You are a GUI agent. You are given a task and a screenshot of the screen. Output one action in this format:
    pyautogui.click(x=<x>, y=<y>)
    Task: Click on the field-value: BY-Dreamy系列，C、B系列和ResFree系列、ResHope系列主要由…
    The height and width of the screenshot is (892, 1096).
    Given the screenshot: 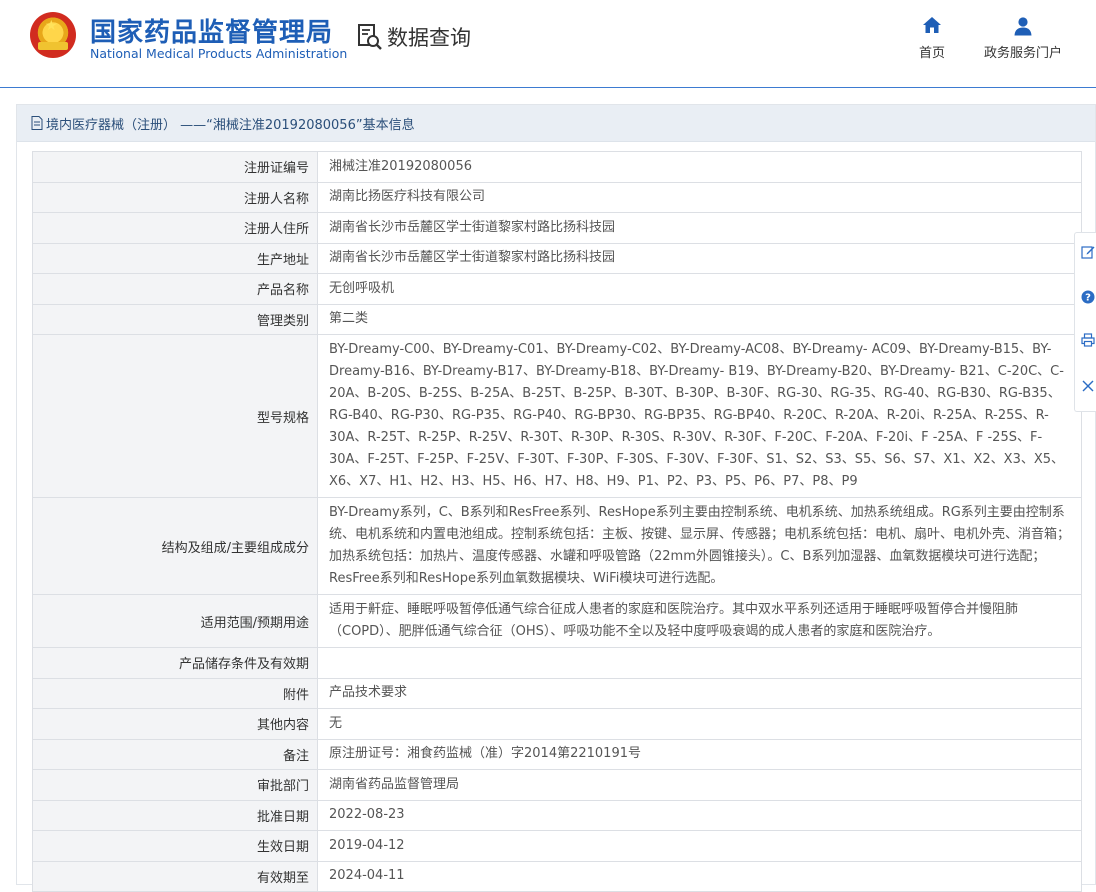 What is the action you would take?
    pyautogui.click(x=699, y=546)
    